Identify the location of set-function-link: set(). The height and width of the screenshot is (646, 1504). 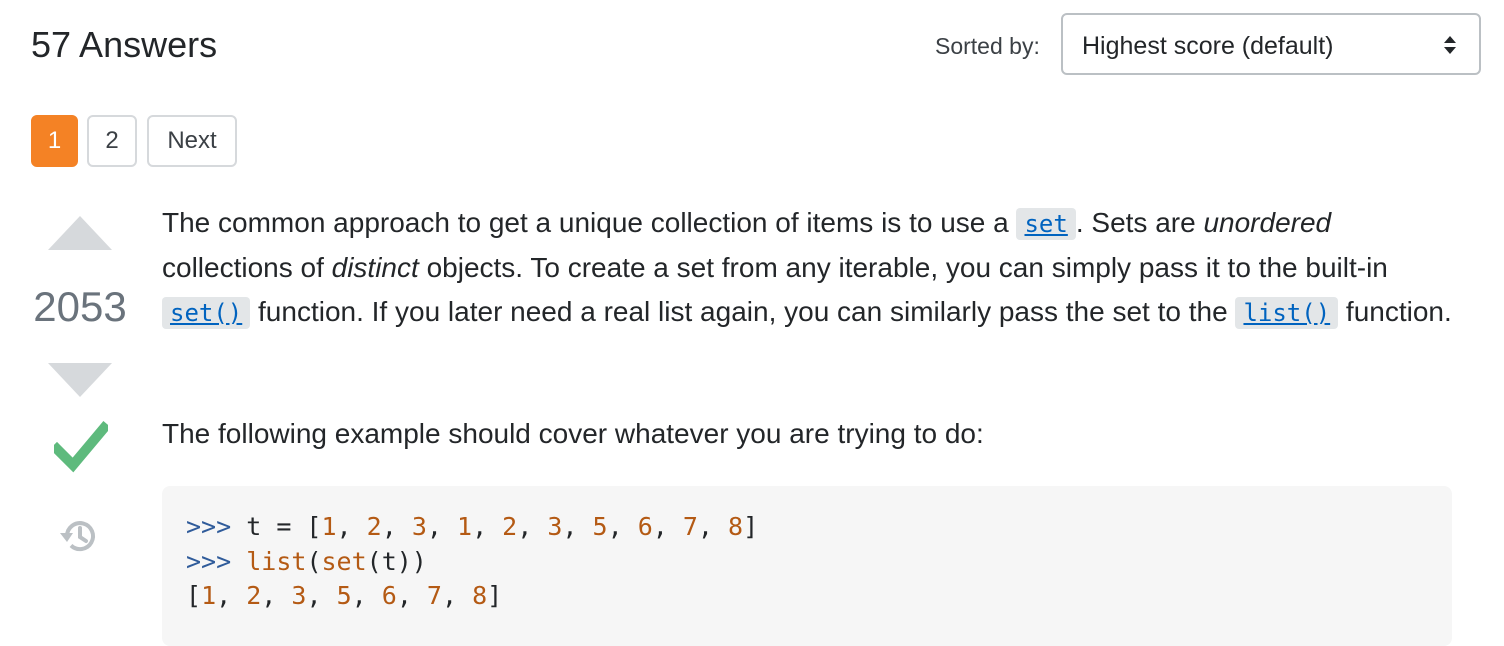
(206, 313).